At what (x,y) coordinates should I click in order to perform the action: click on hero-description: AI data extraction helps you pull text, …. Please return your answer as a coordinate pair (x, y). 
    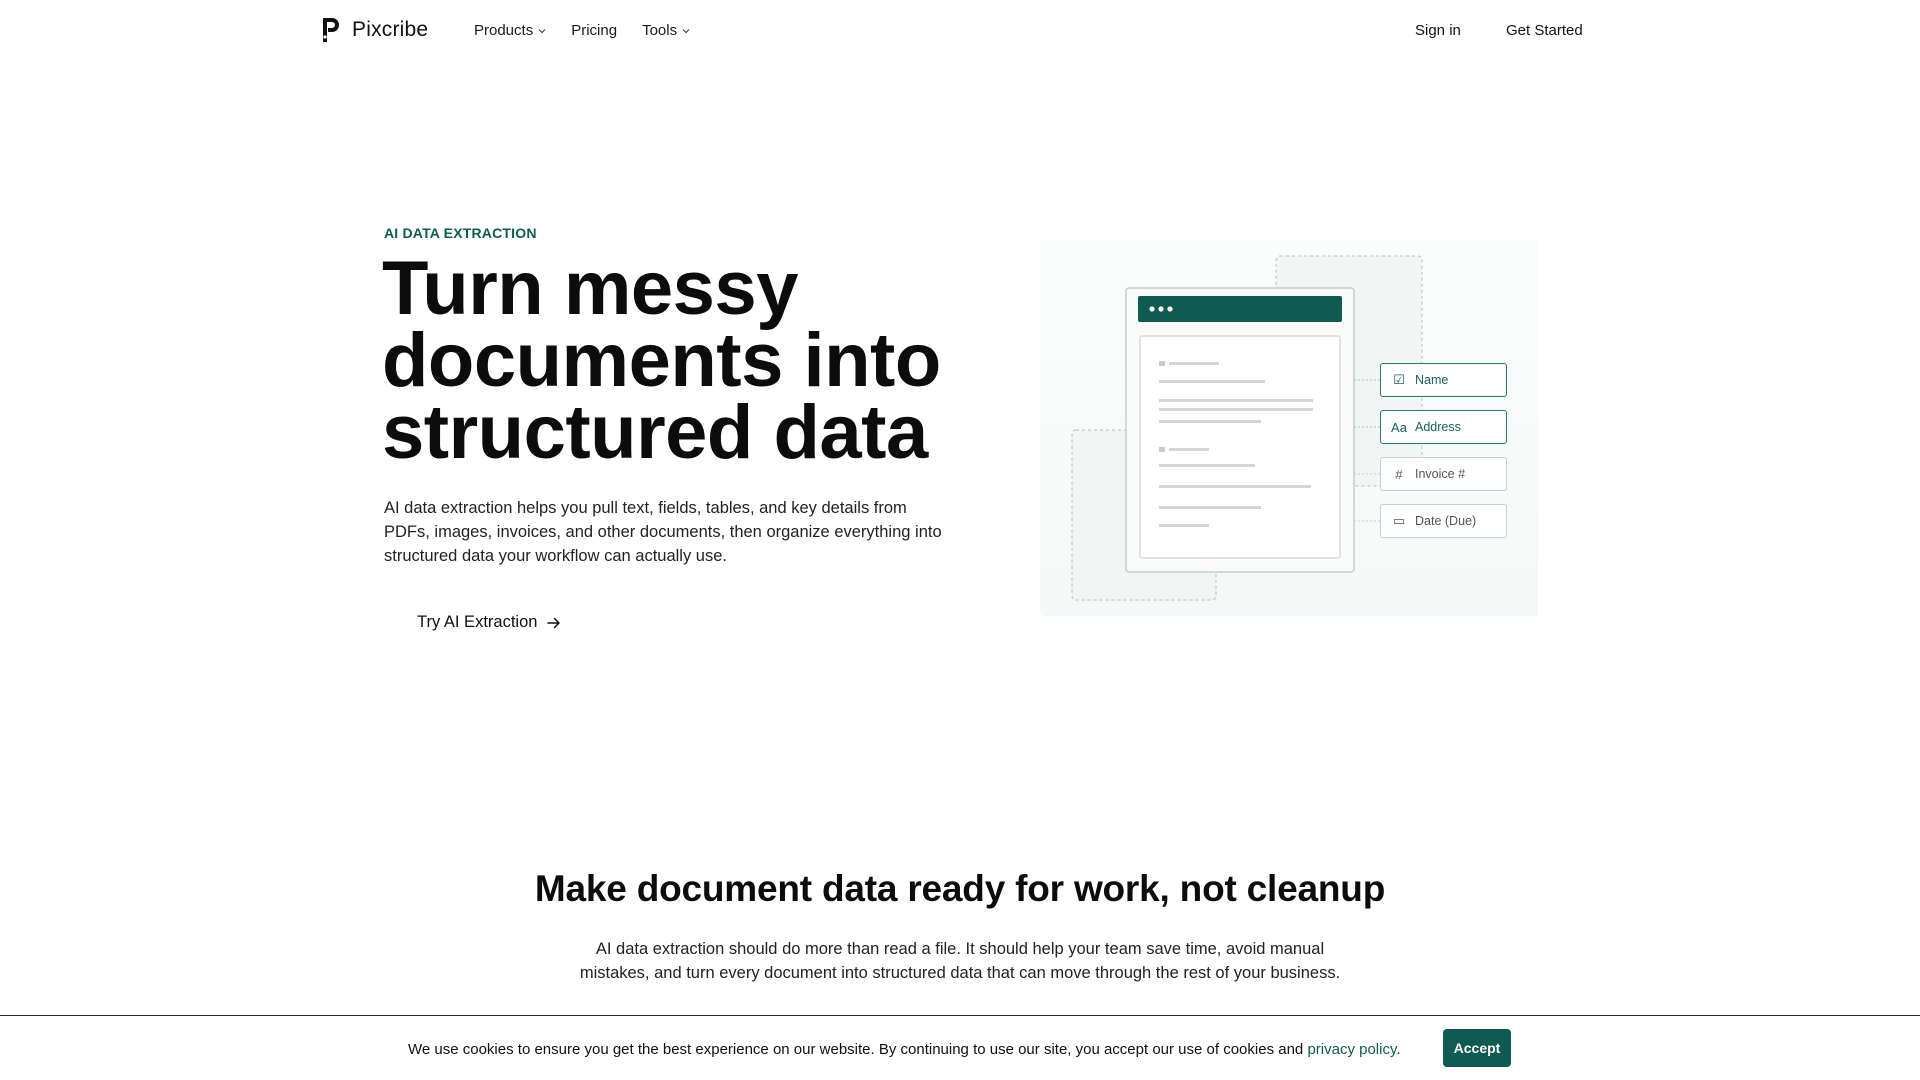
    Looking at the image, I should click on (663, 532).